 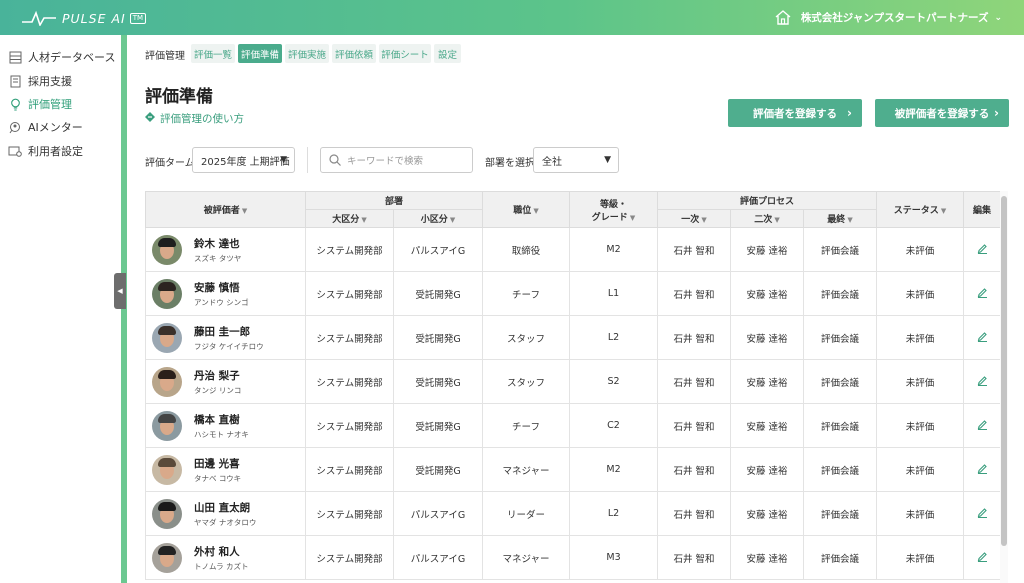 I want to click on sidebar-collapse-button: ◀, so click(x=120, y=291).